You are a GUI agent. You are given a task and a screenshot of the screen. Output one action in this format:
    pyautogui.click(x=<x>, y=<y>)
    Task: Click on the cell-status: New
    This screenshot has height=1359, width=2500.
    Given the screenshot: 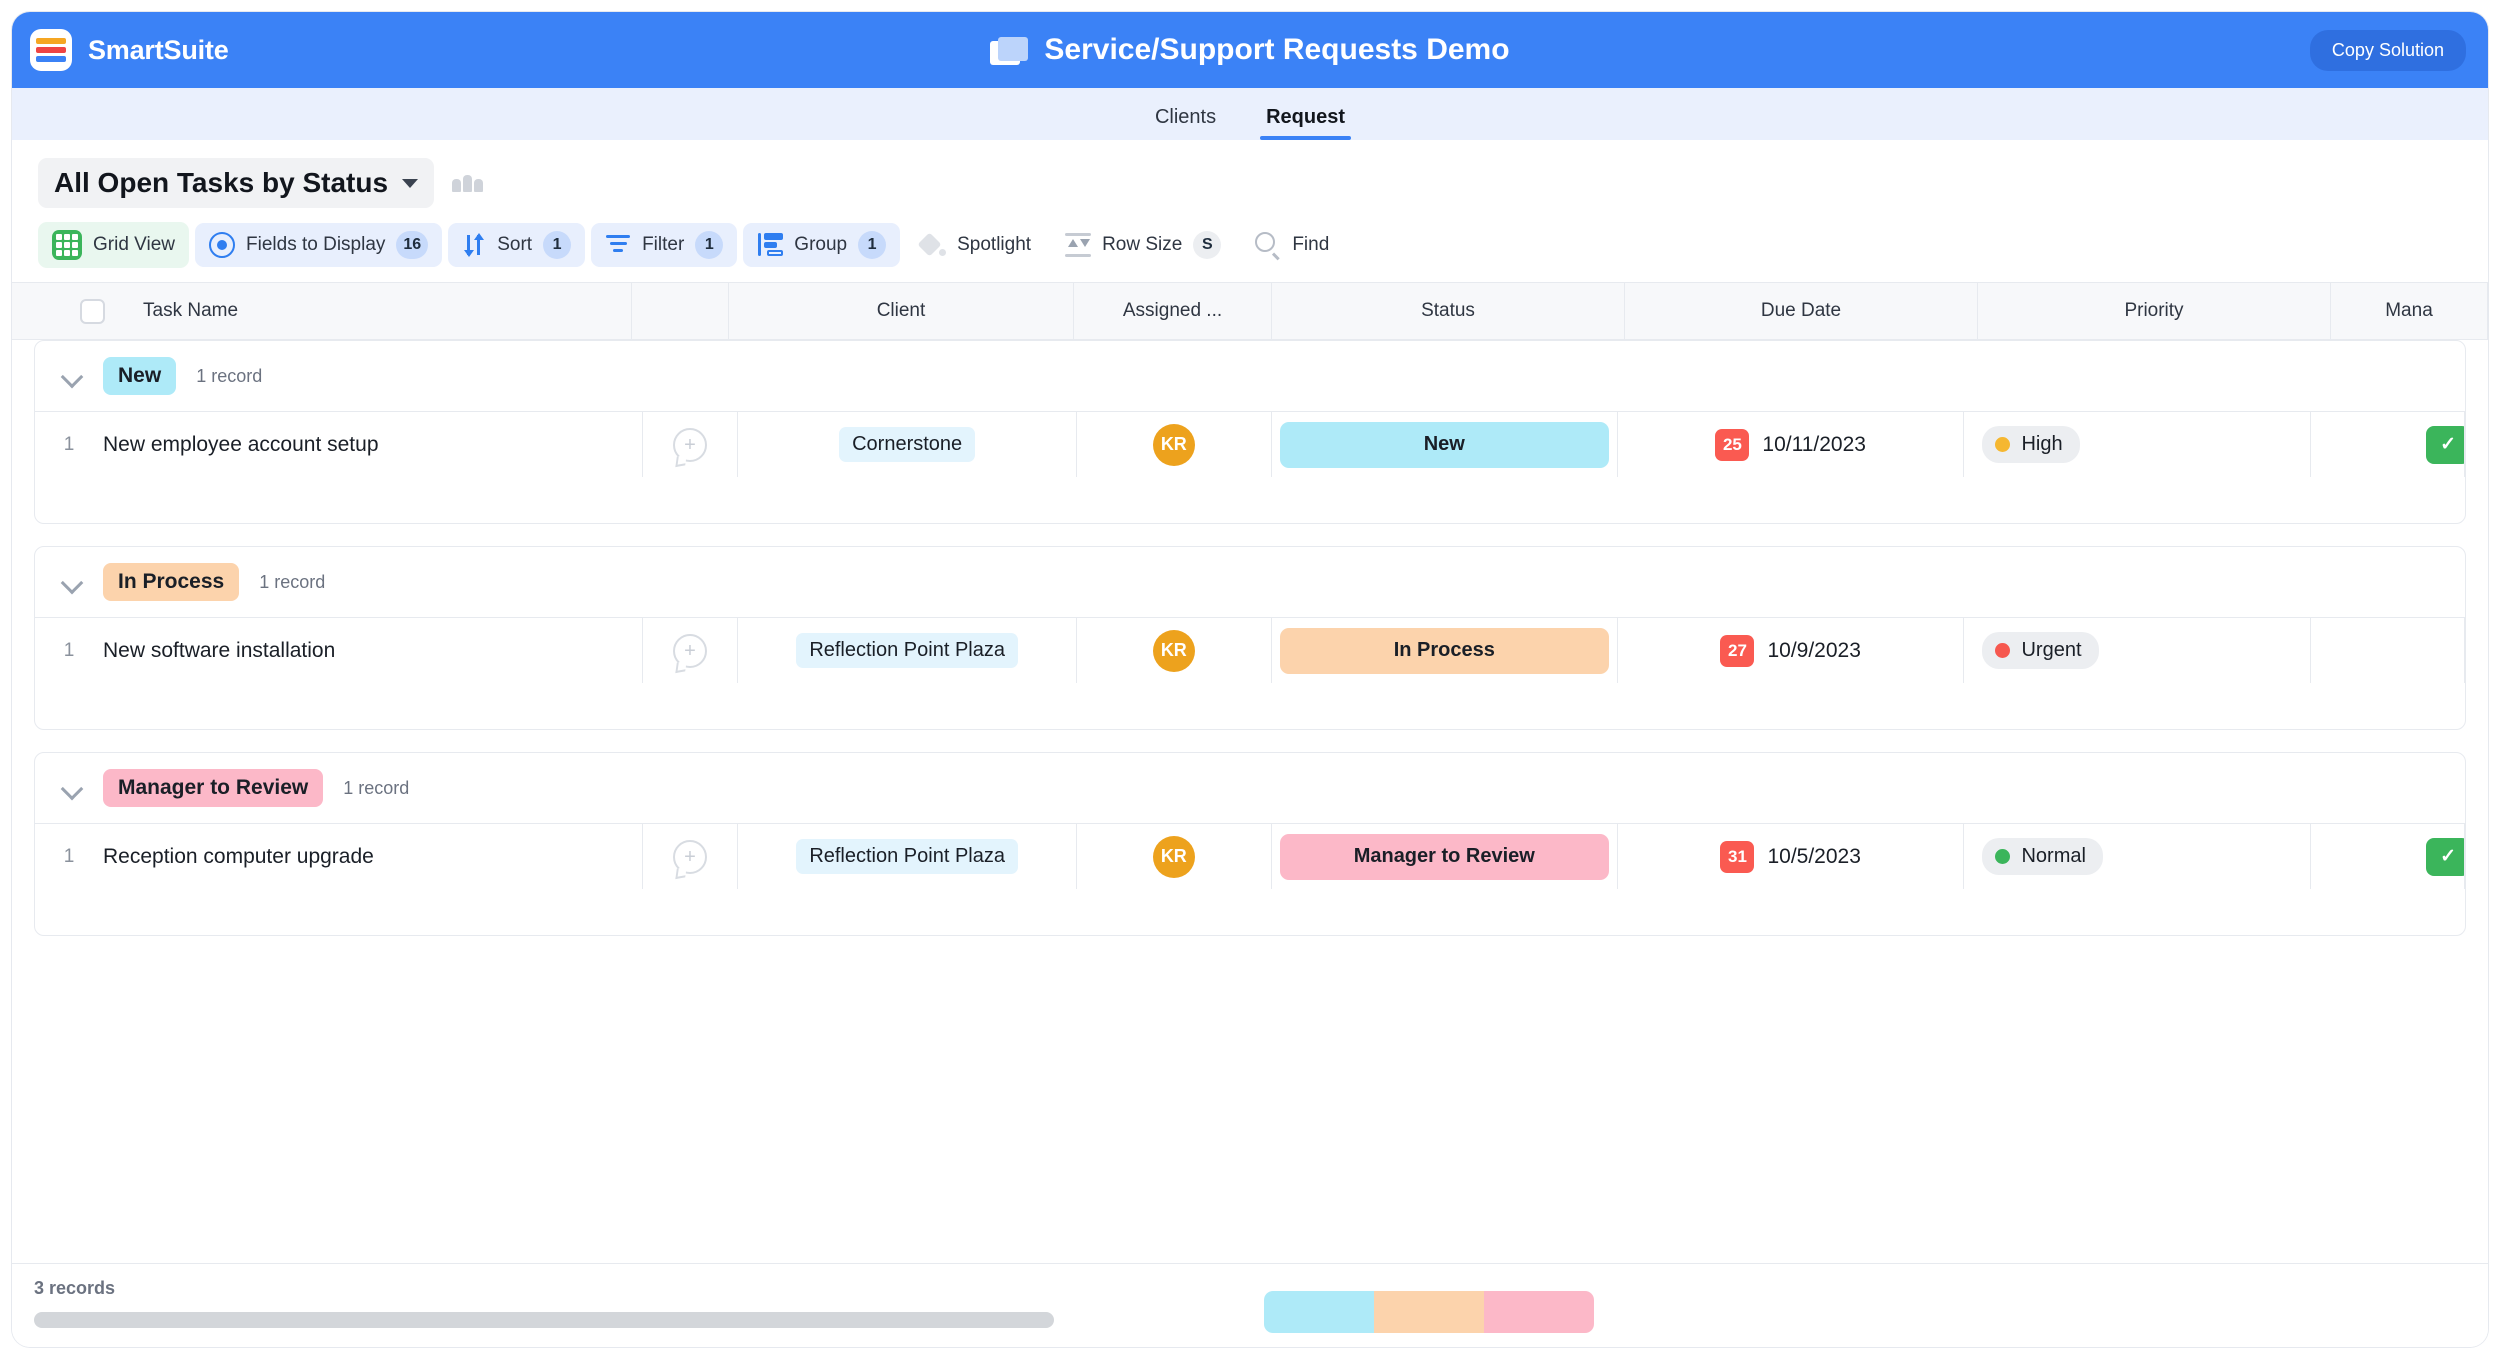 What is the action you would take?
    pyautogui.click(x=1445, y=444)
    